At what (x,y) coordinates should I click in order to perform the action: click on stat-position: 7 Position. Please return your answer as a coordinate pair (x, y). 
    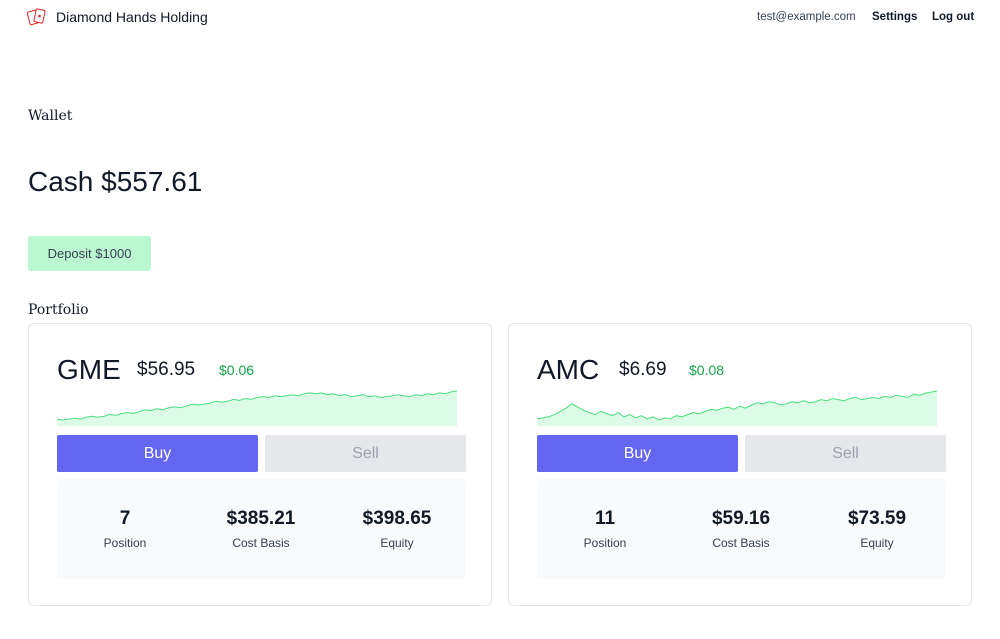
    Looking at the image, I should click on (125, 529).